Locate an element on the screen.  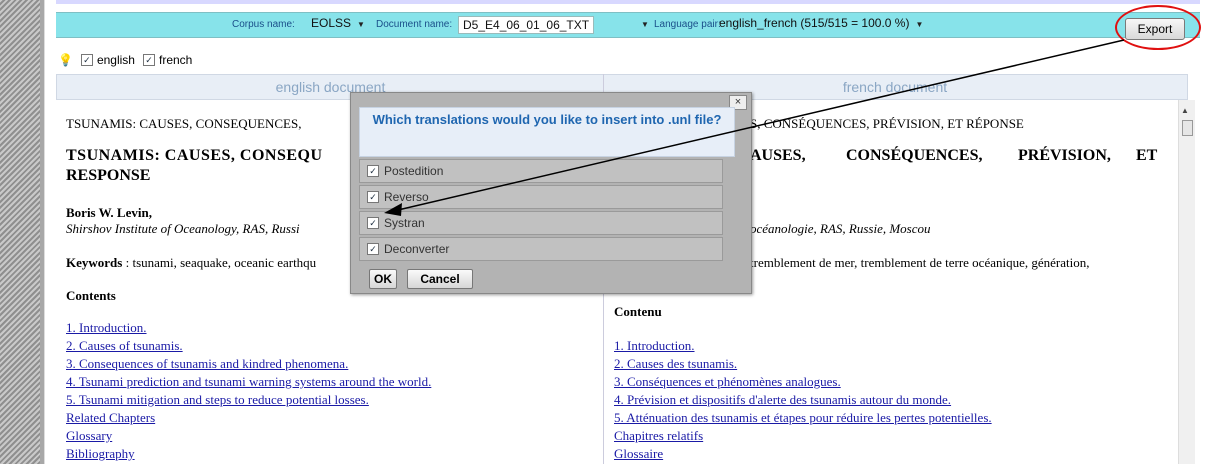
french-checkbox: ✓ is located at coordinates (148, 60).